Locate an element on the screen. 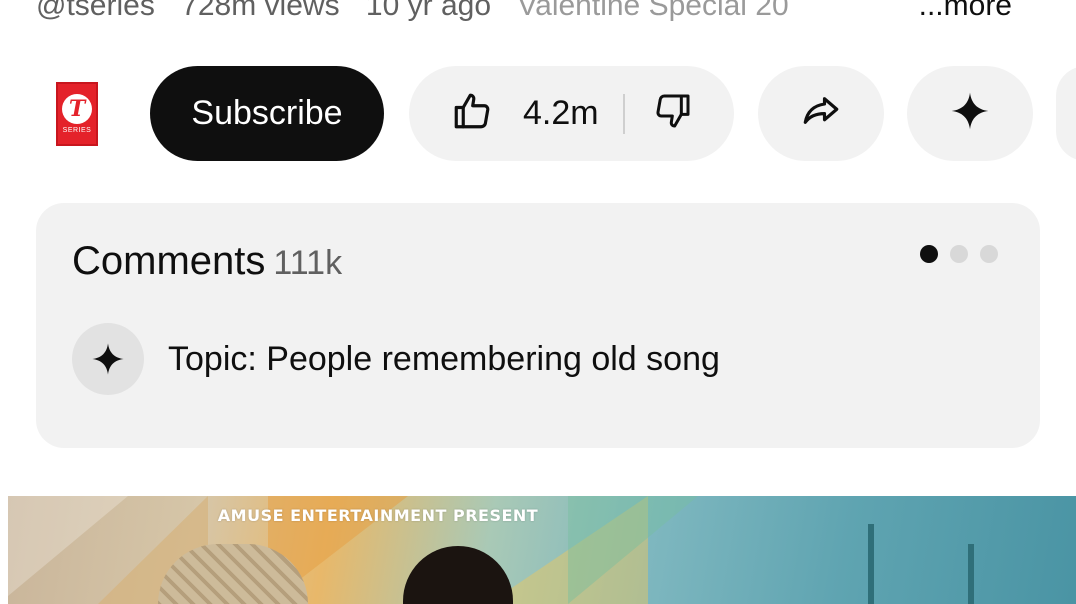 Image resolution: width=1076 pixels, height=604 pixels. description-snippet: Valentine Special 20 is located at coordinates (653, 11).